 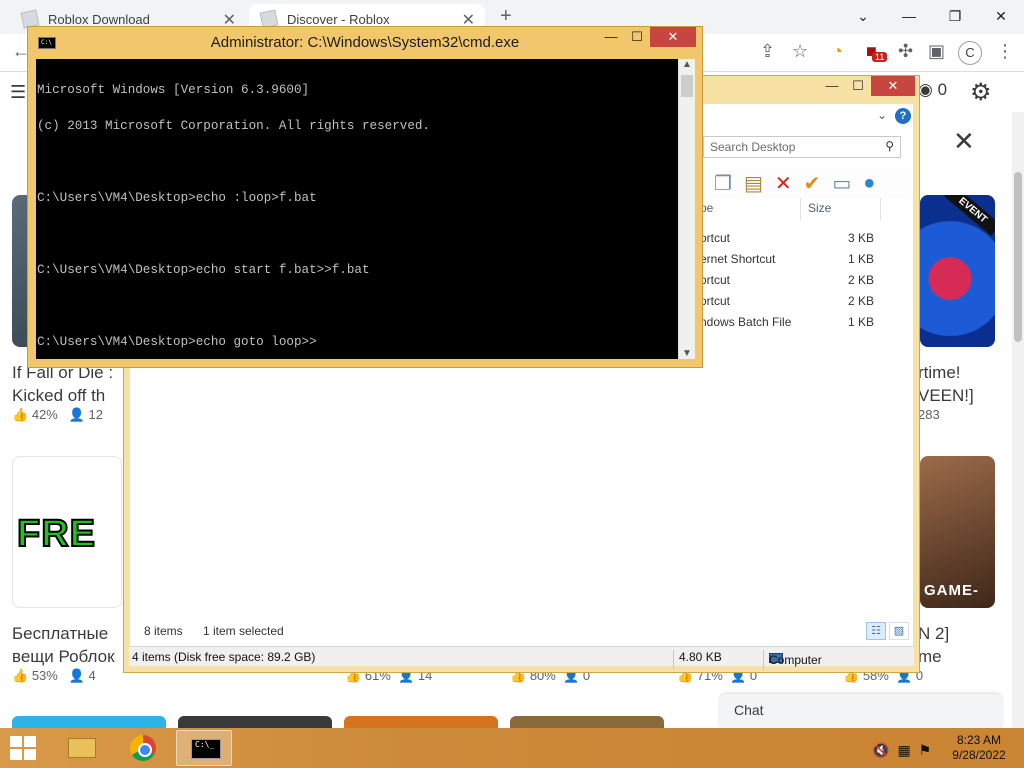 What do you see at coordinates (795, 660) in the screenshot?
I see `location-label: Computer` at bounding box center [795, 660].